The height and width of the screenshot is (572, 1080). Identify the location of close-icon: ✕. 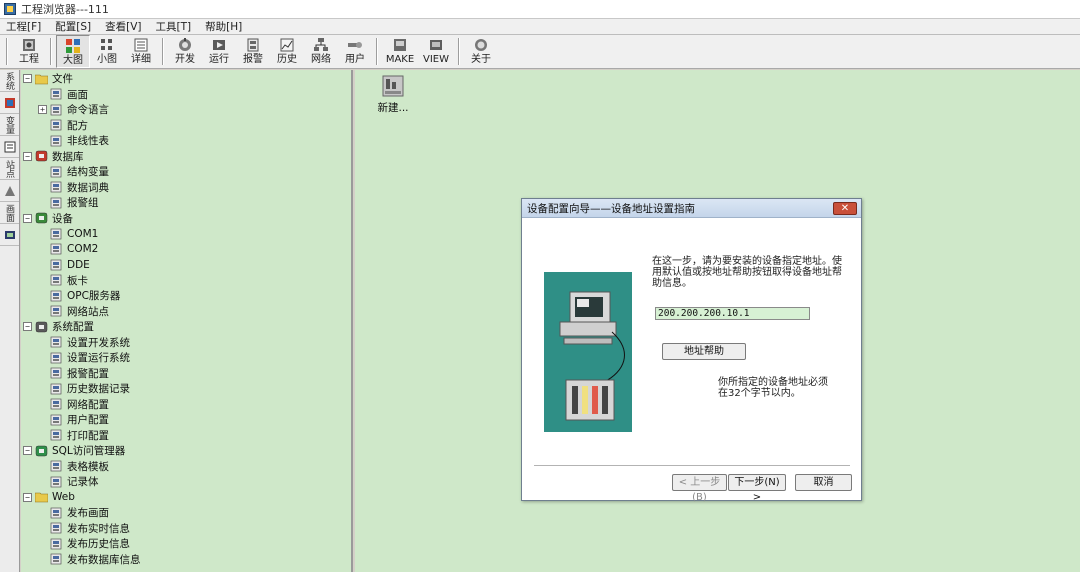
(845, 208).